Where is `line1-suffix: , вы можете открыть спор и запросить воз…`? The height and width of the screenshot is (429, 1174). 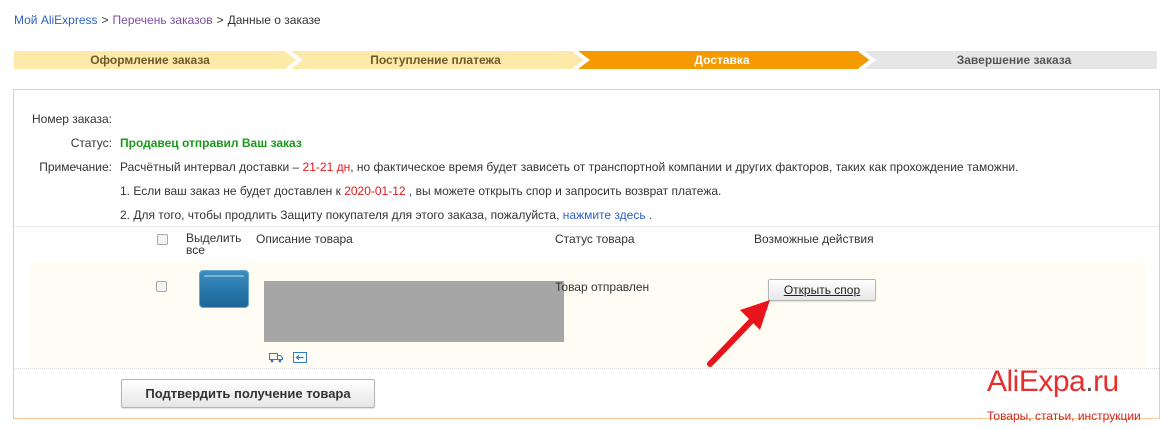
line1-suffix: , вы можете открыть спор и запросить воз… is located at coordinates (565, 191).